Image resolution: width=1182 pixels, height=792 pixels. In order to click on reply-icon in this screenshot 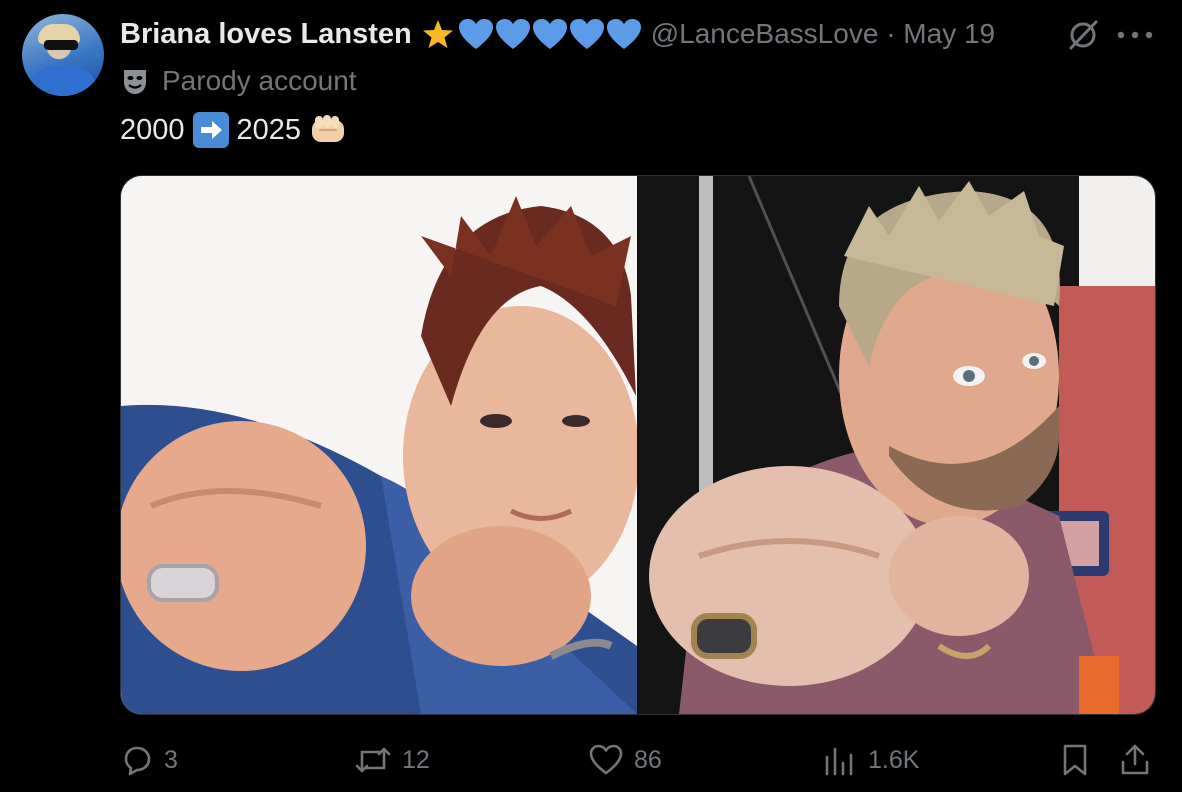, I will do `click(137, 761)`.